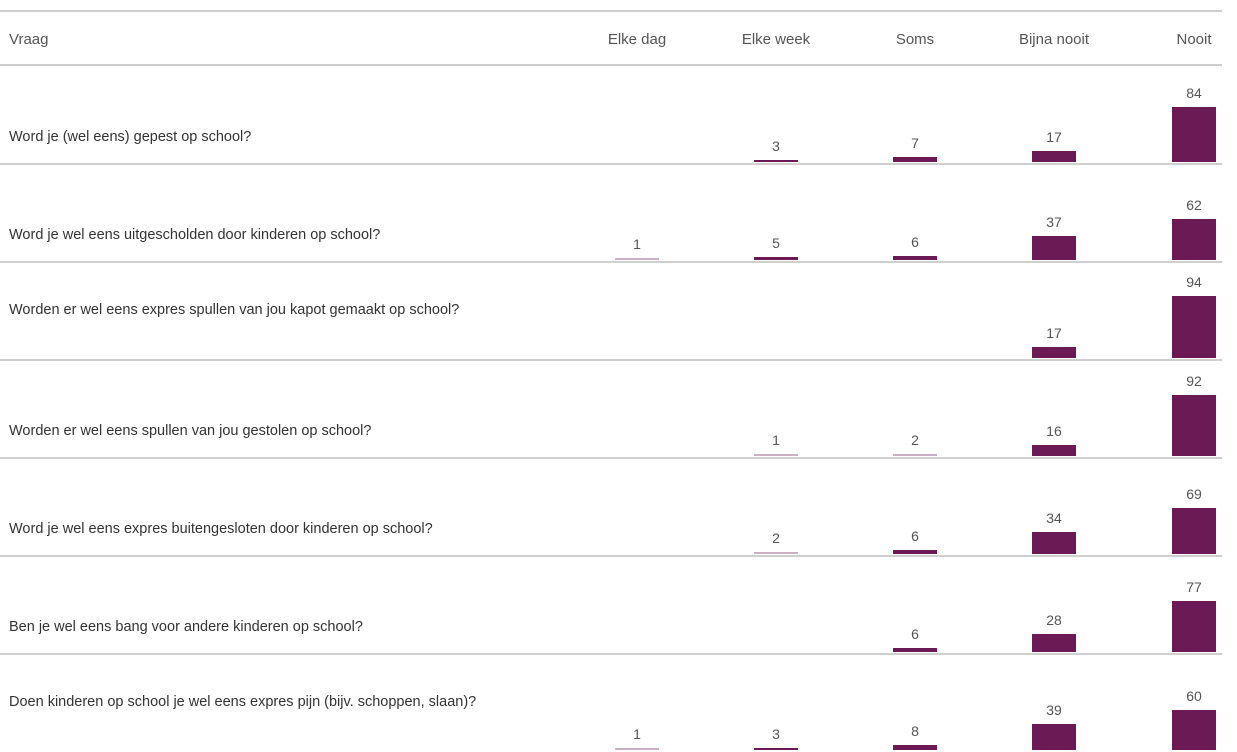 The width and height of the screenshot is (1237, 752). Describe the element at coordinates (1194, 92) in the screenshot. I see `value-label: 84` at that location.